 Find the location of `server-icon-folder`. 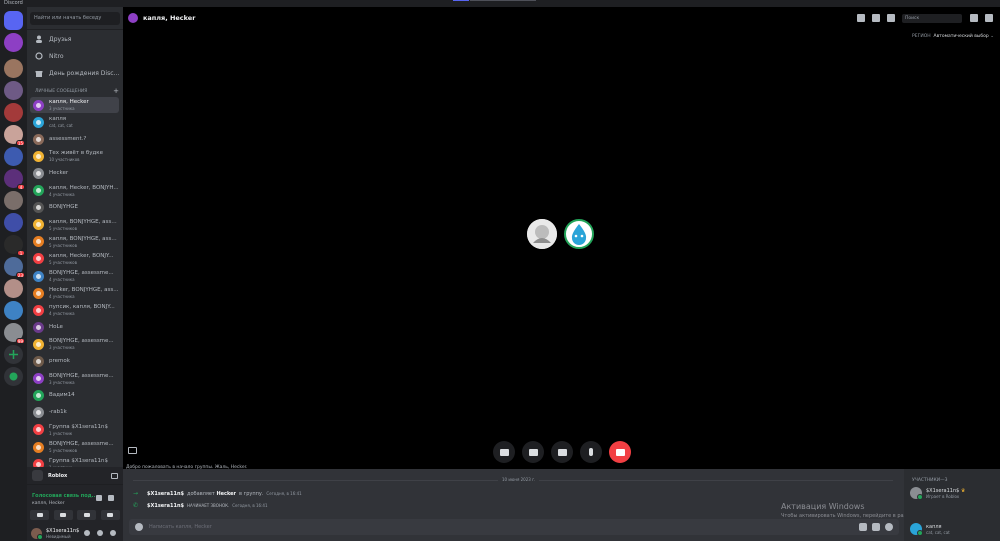

server-icon-folder is located at coordinates (13, 222).